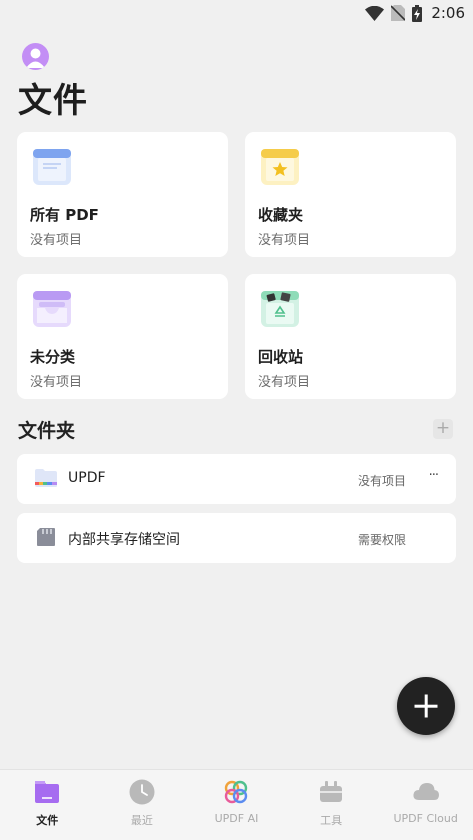 This screenshot has width=473, height=840. I want to click on no-sim-icon, so click(398, 13).